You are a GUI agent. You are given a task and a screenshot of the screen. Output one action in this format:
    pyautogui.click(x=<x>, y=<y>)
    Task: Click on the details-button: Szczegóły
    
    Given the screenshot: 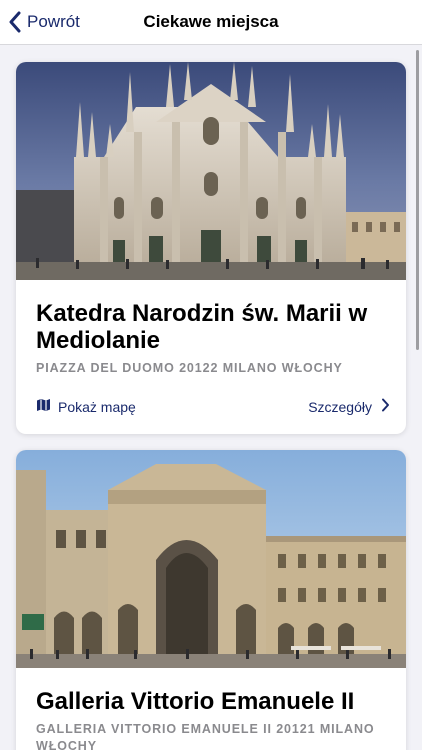 What is the action you would take?
    pyautogui.click(x=349, y=406)
    